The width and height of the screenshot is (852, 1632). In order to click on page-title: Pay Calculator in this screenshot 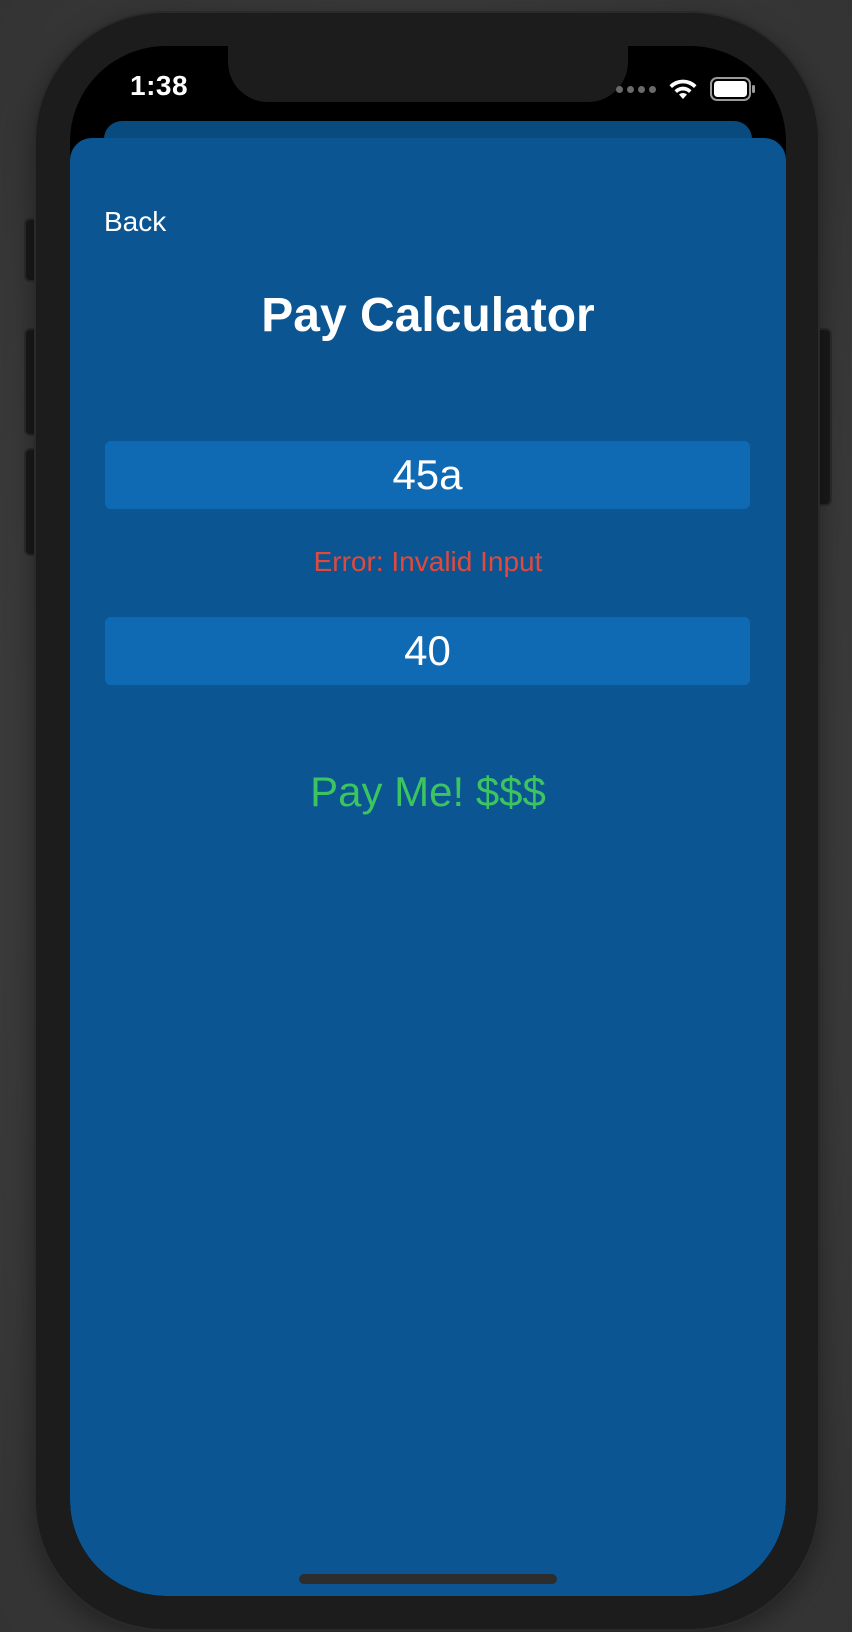, I will do `click(428, 315)`.